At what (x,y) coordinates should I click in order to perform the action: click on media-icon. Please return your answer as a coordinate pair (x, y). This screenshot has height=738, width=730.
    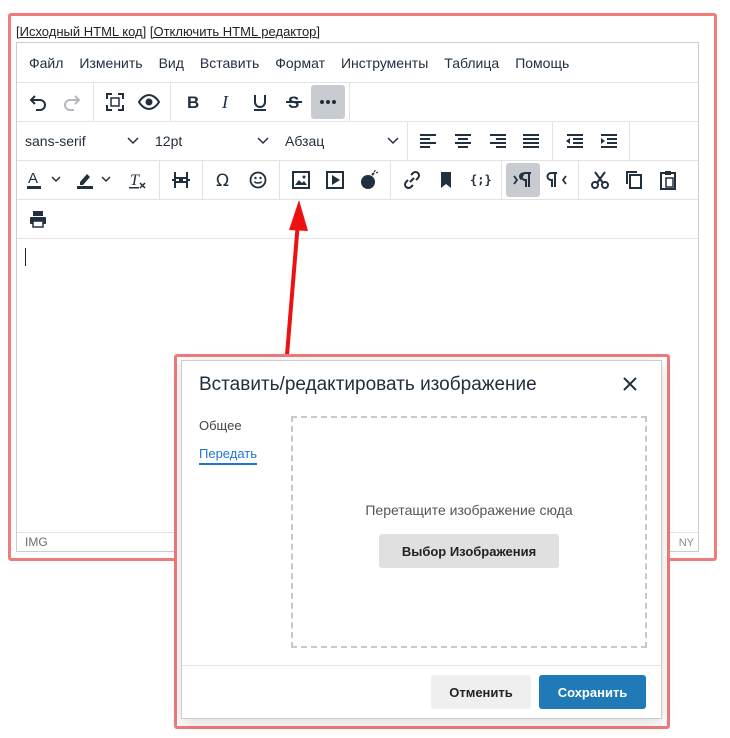
    Looking at the image, I should click on (335, 180).